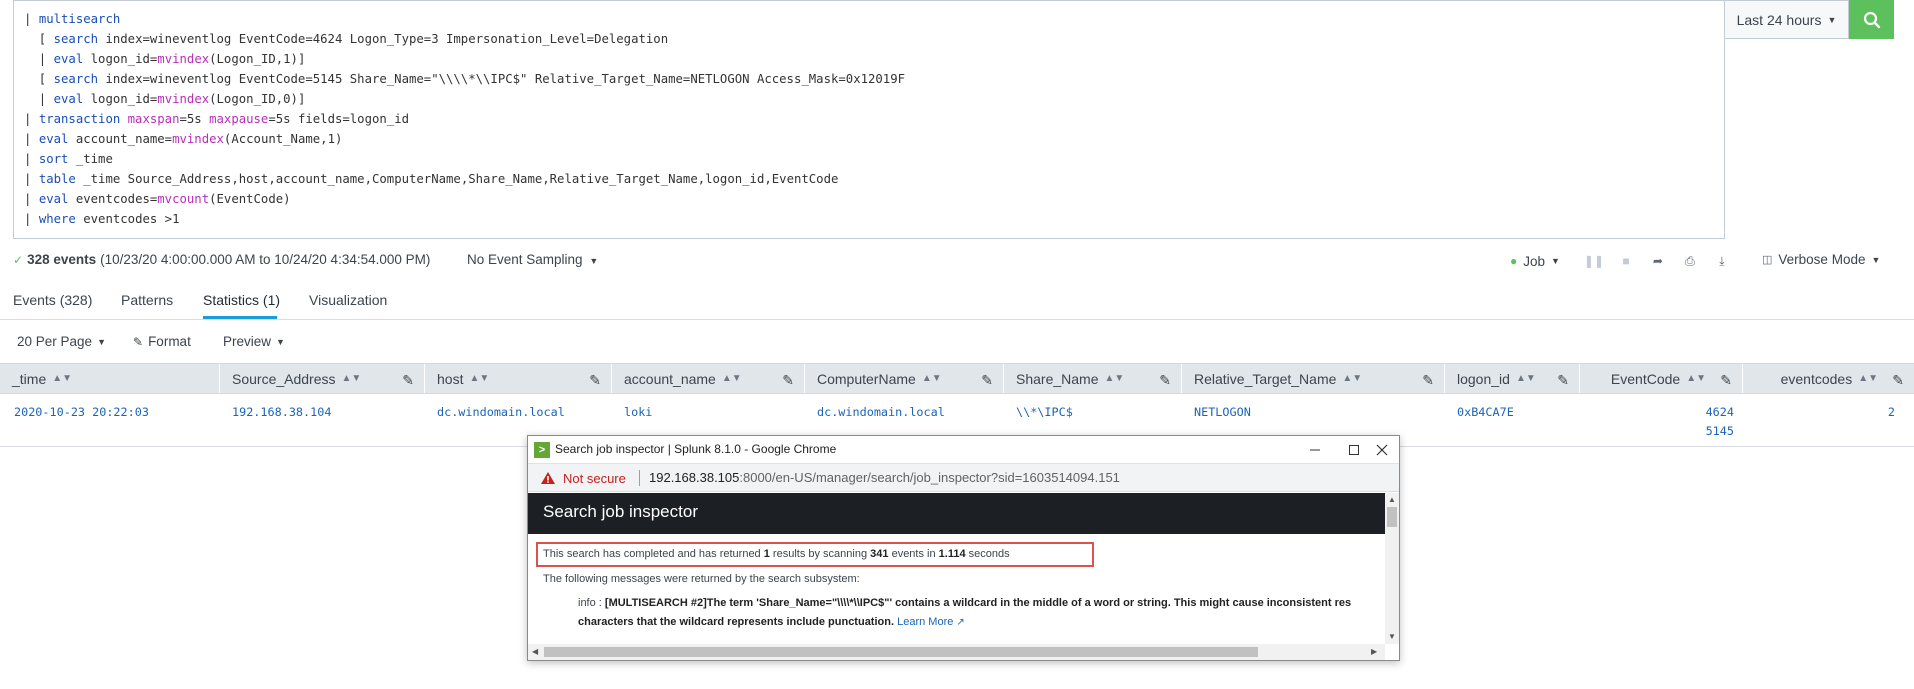  What do you see at coordinates (1690, 261) in the screenshot?
I see `print-icon: ⎙` at bounding box center [1690, 261].